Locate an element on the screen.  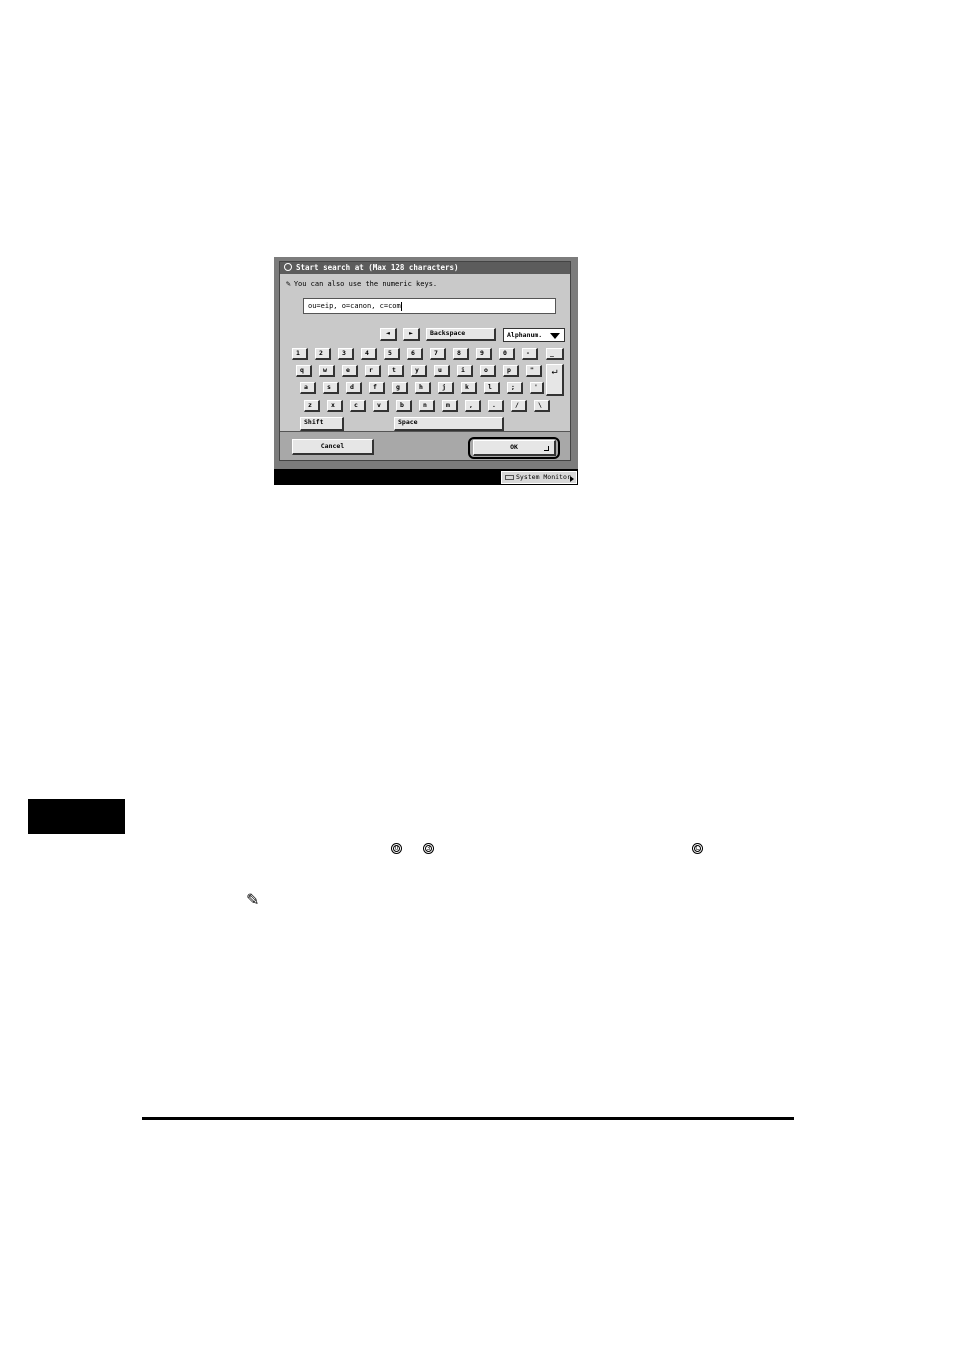
backspace-button: Backspace is located at coordinates (461, 334).